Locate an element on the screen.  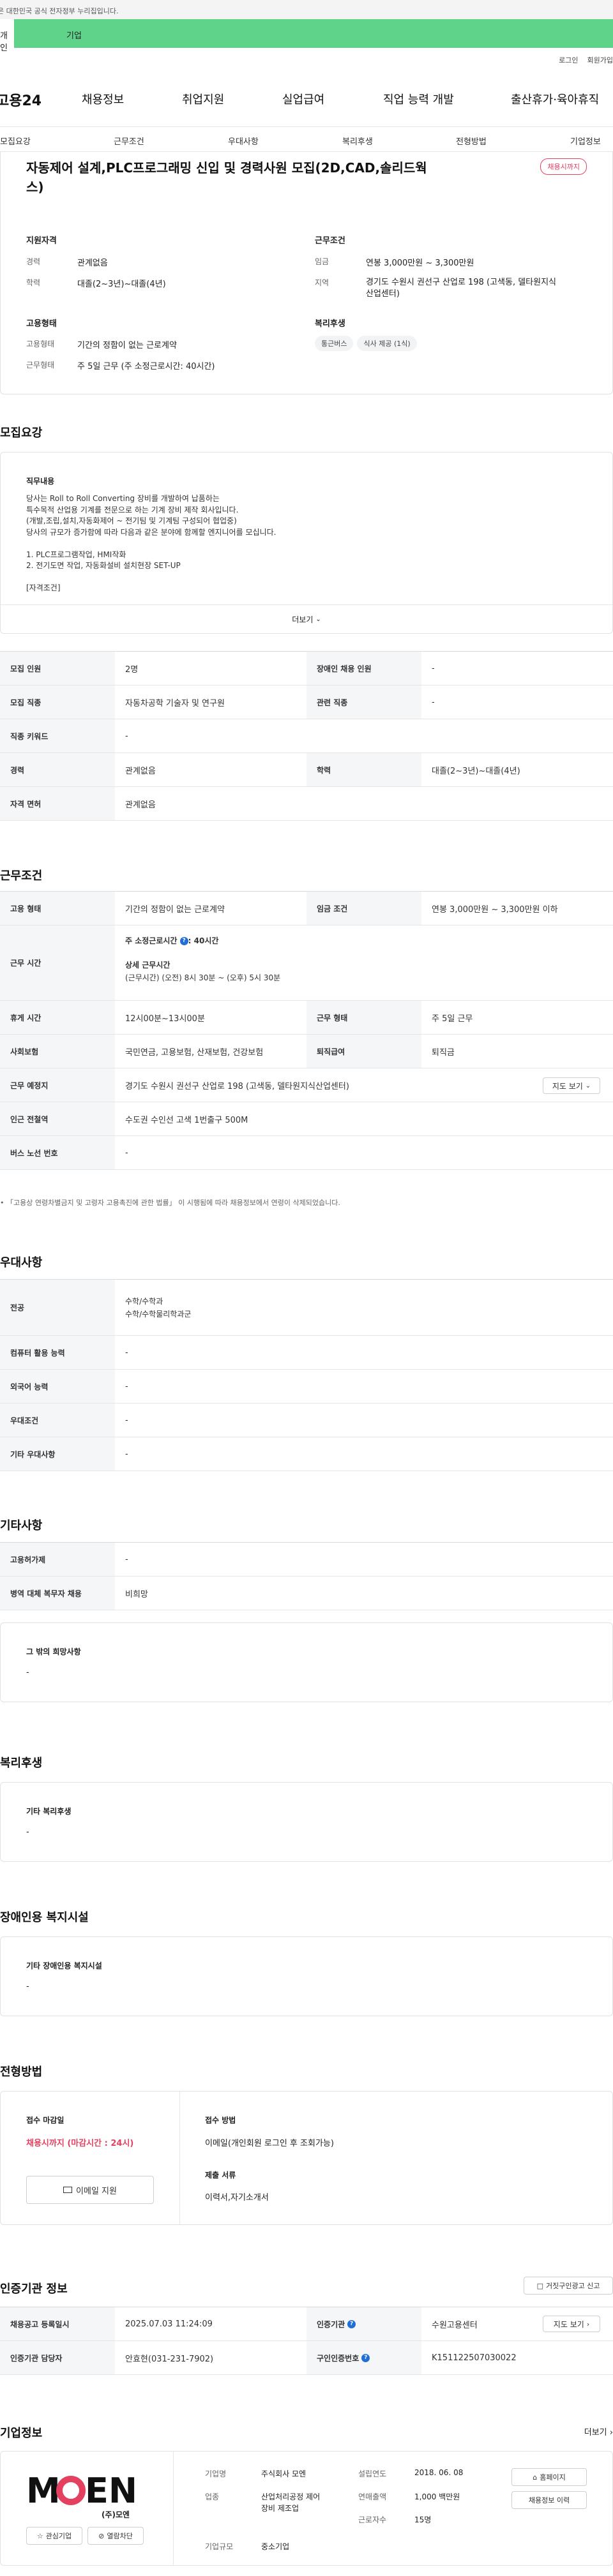
table-row: 기타 우대사항 - is located at coordinates (306, 1454).